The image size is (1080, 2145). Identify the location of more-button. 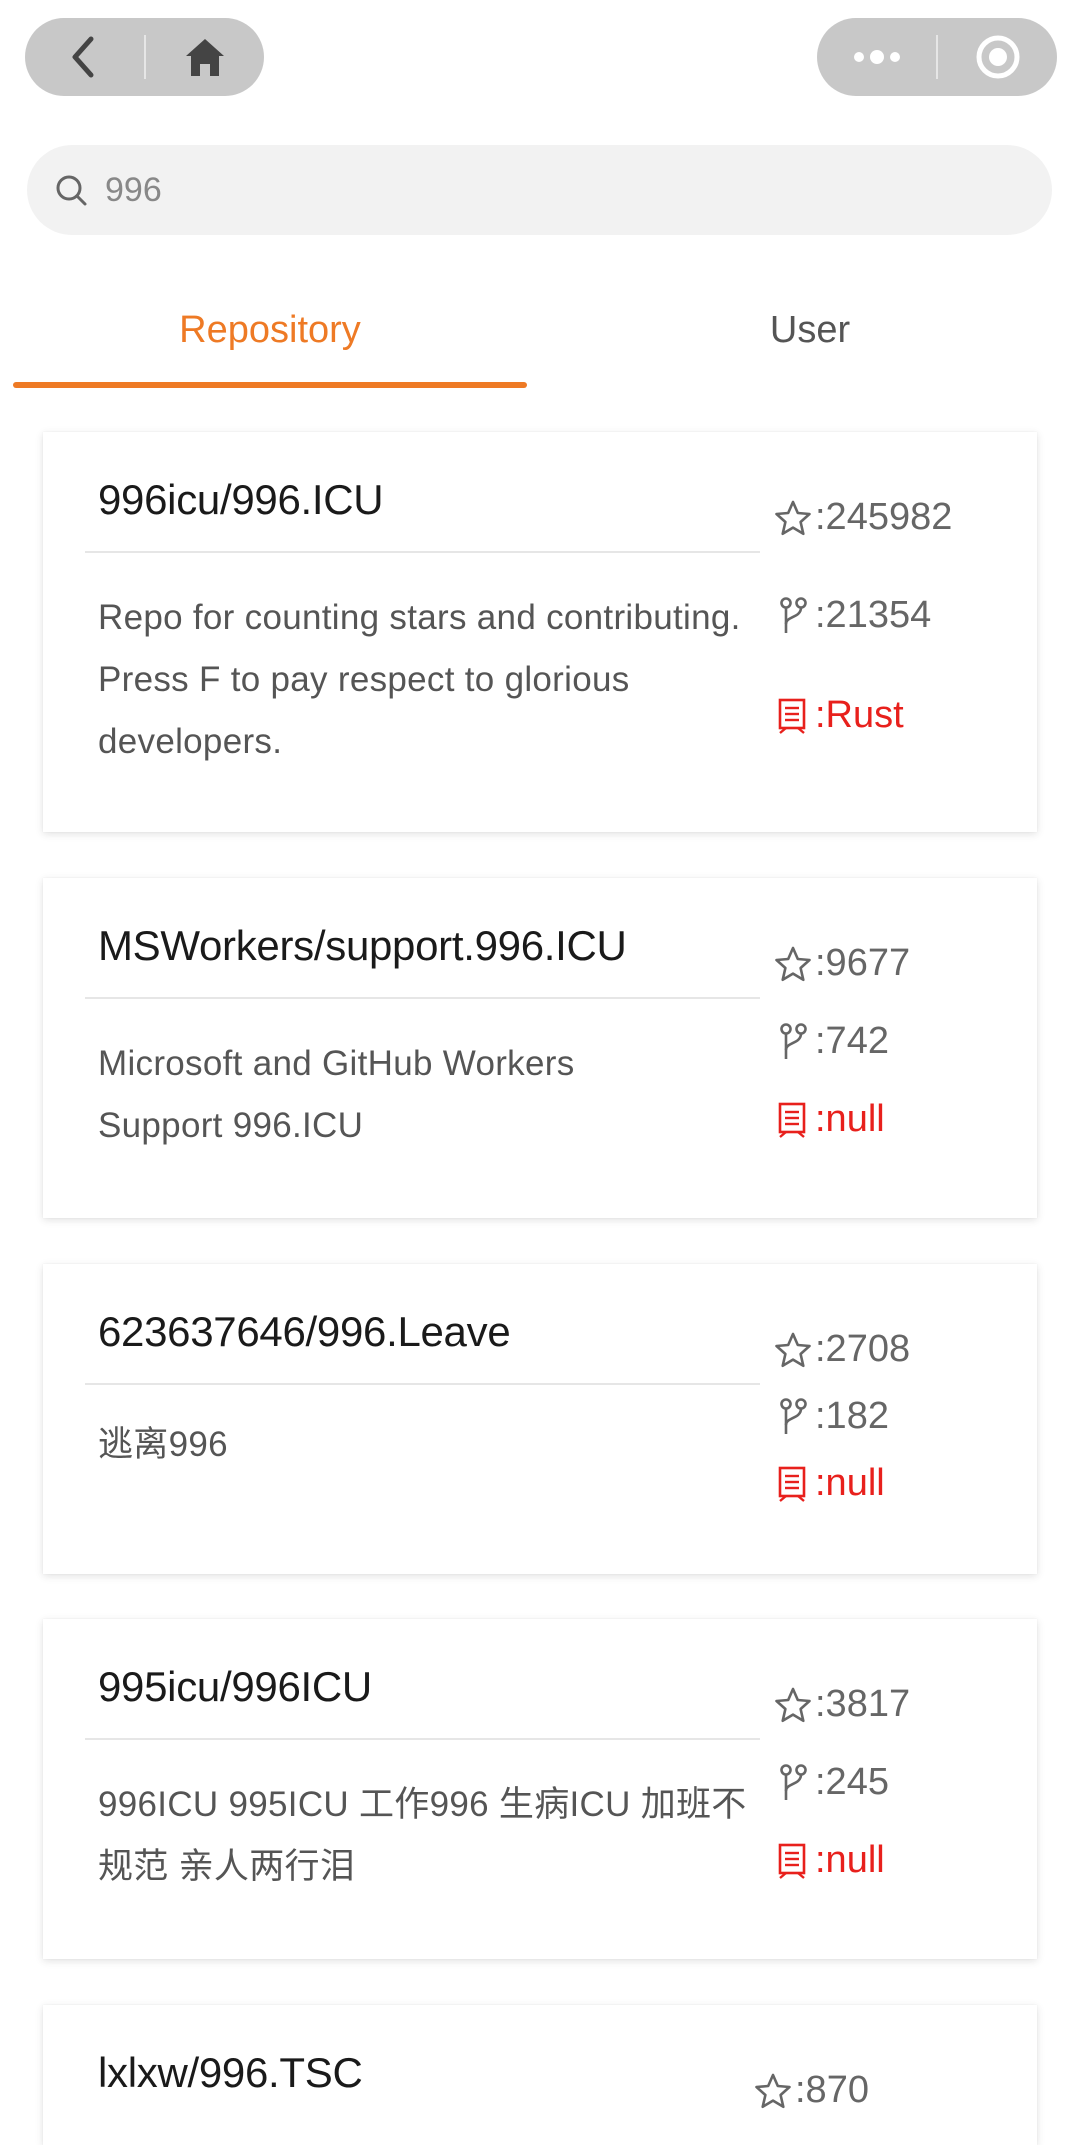
(876, 57).